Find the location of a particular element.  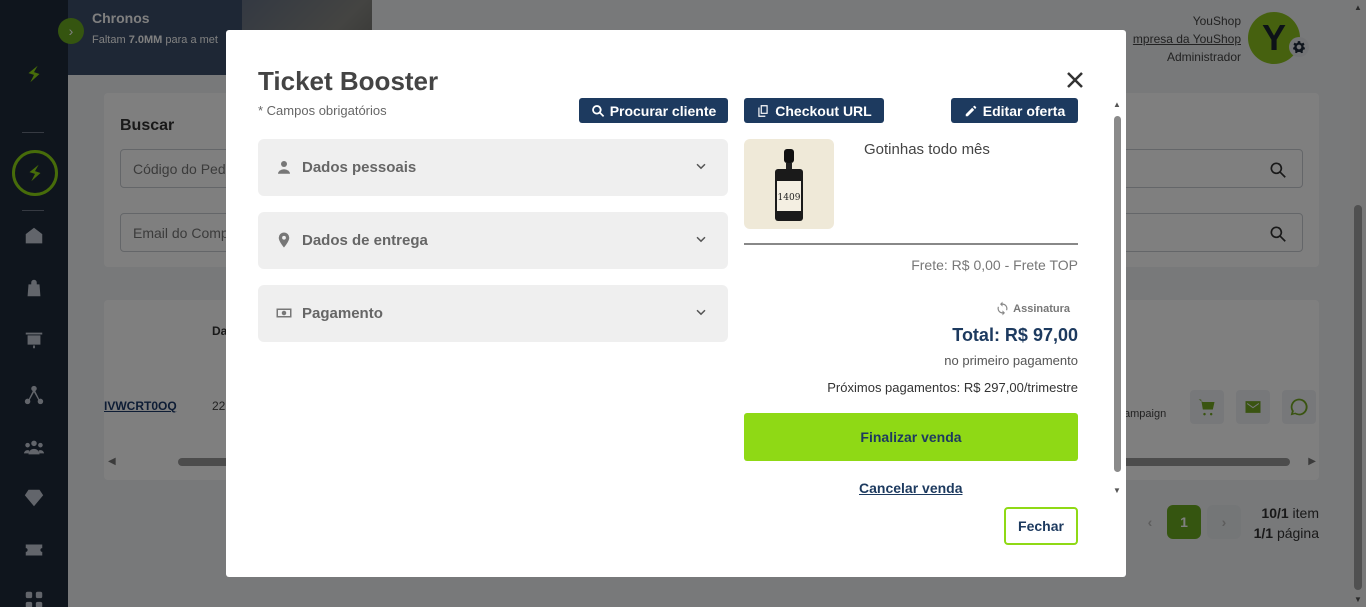

delivery-data-section: Dados de entrega is located at coordinates (493, 240).